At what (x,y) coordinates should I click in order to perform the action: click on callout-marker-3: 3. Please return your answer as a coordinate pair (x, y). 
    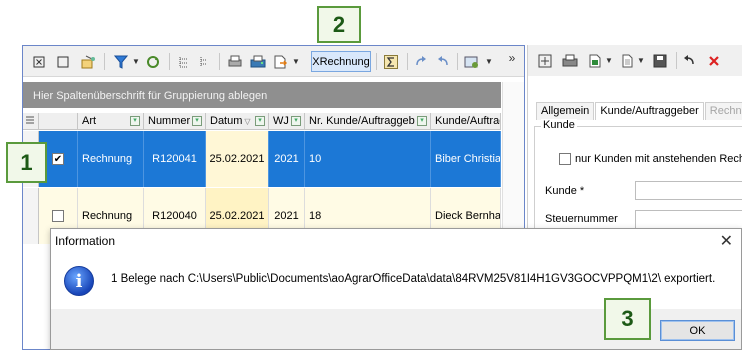
    Looking at the image, I should click on (627, 319).